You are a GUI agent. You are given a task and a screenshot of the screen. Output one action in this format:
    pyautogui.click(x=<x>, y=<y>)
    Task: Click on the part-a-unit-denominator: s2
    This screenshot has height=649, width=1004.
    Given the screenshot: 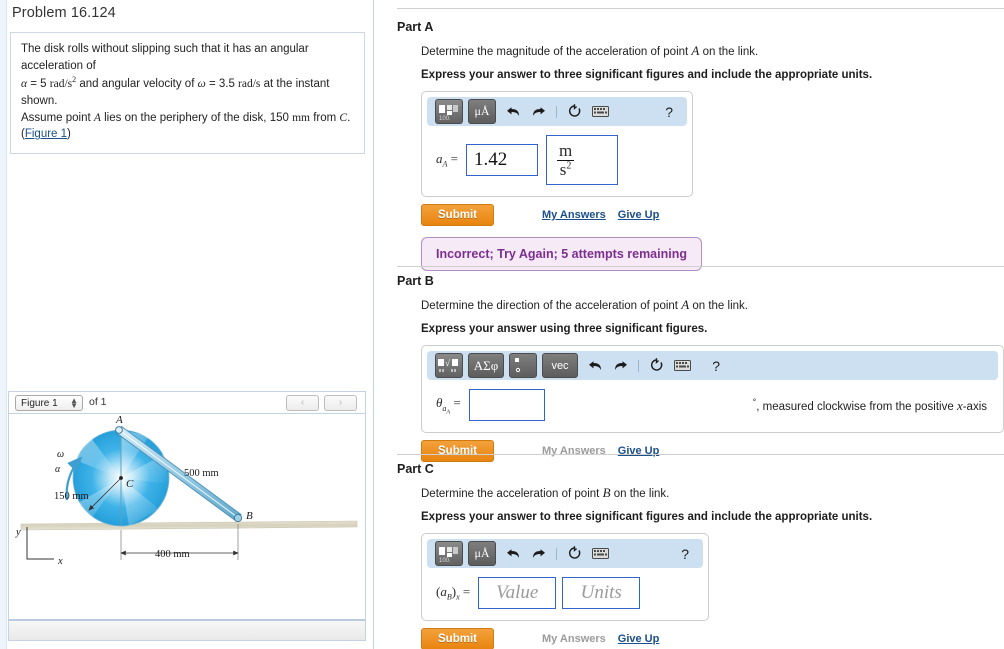 What is the action you would take?
    pyautogui.click(x=565, y=169)
    